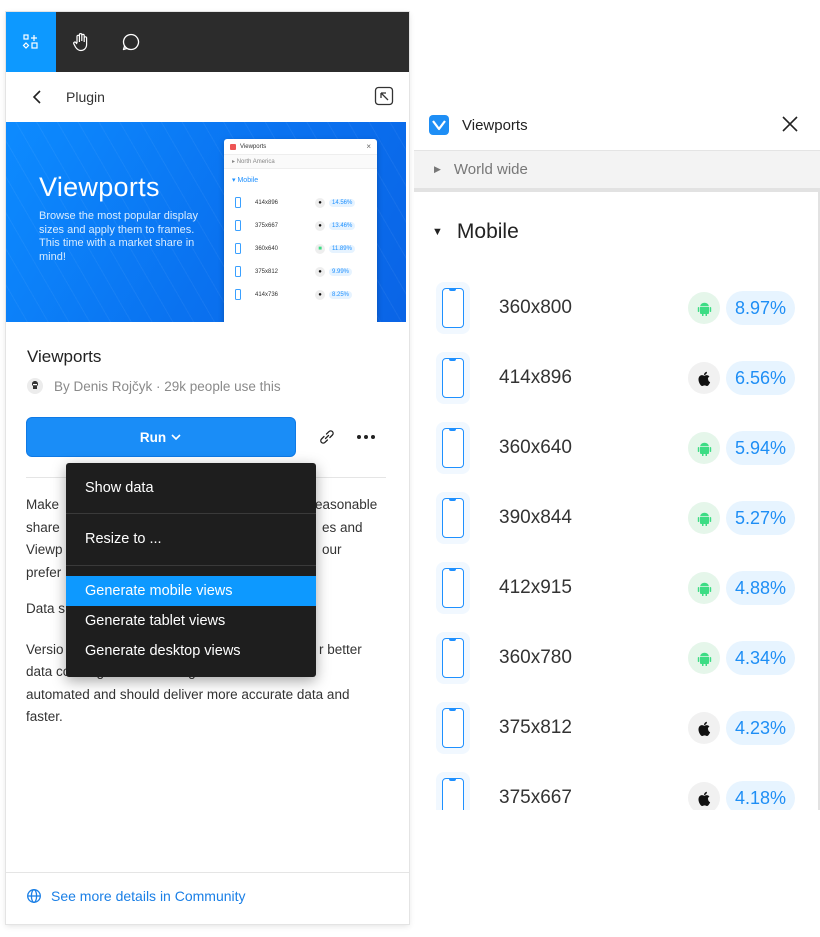  Describe the element at coordinates (761, 658) in the screenshot. I see `market-share-badge: 4.34%` at that location.